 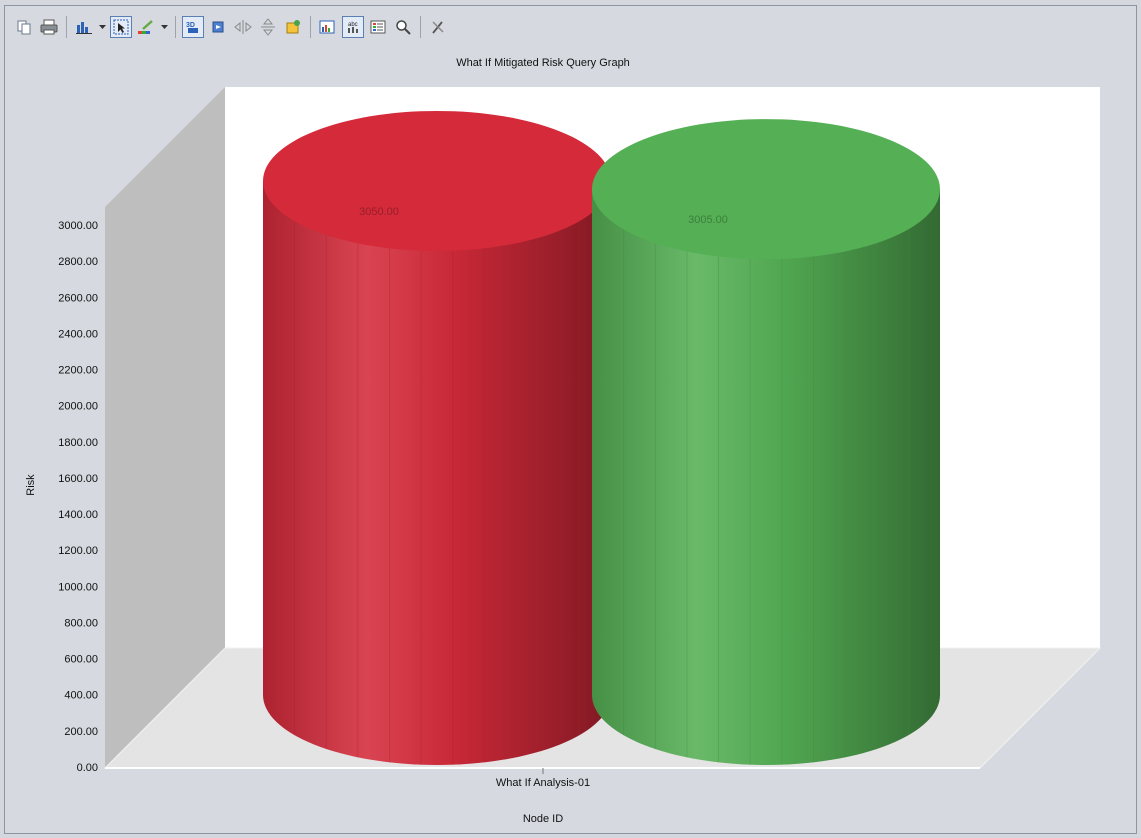 I want to click on y-tick-label: 2800.00, so click(x=78, y=262).